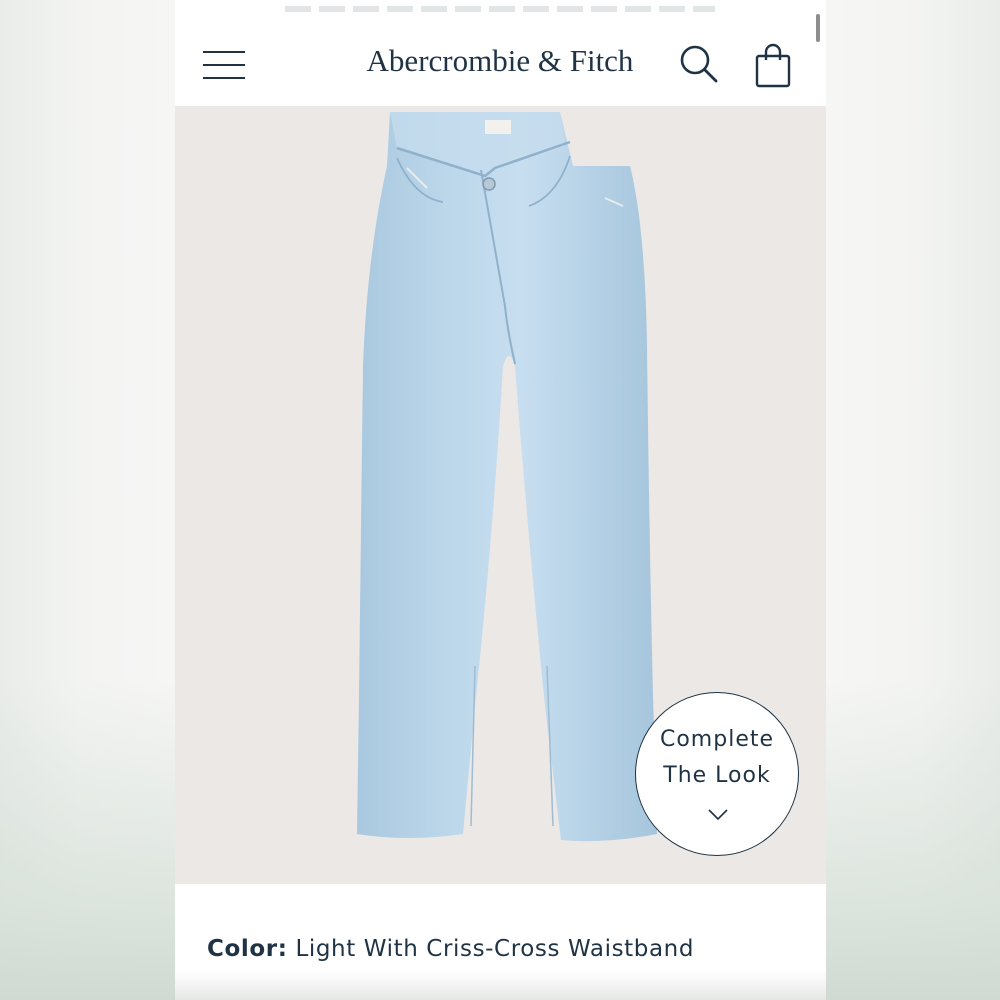 This screenshot has width=1000, height=1000. What do you see at coordinates (717, 739) in the screenshot?
I see `complete-the-look-line1: Complete` at bounding box center [717, 739].